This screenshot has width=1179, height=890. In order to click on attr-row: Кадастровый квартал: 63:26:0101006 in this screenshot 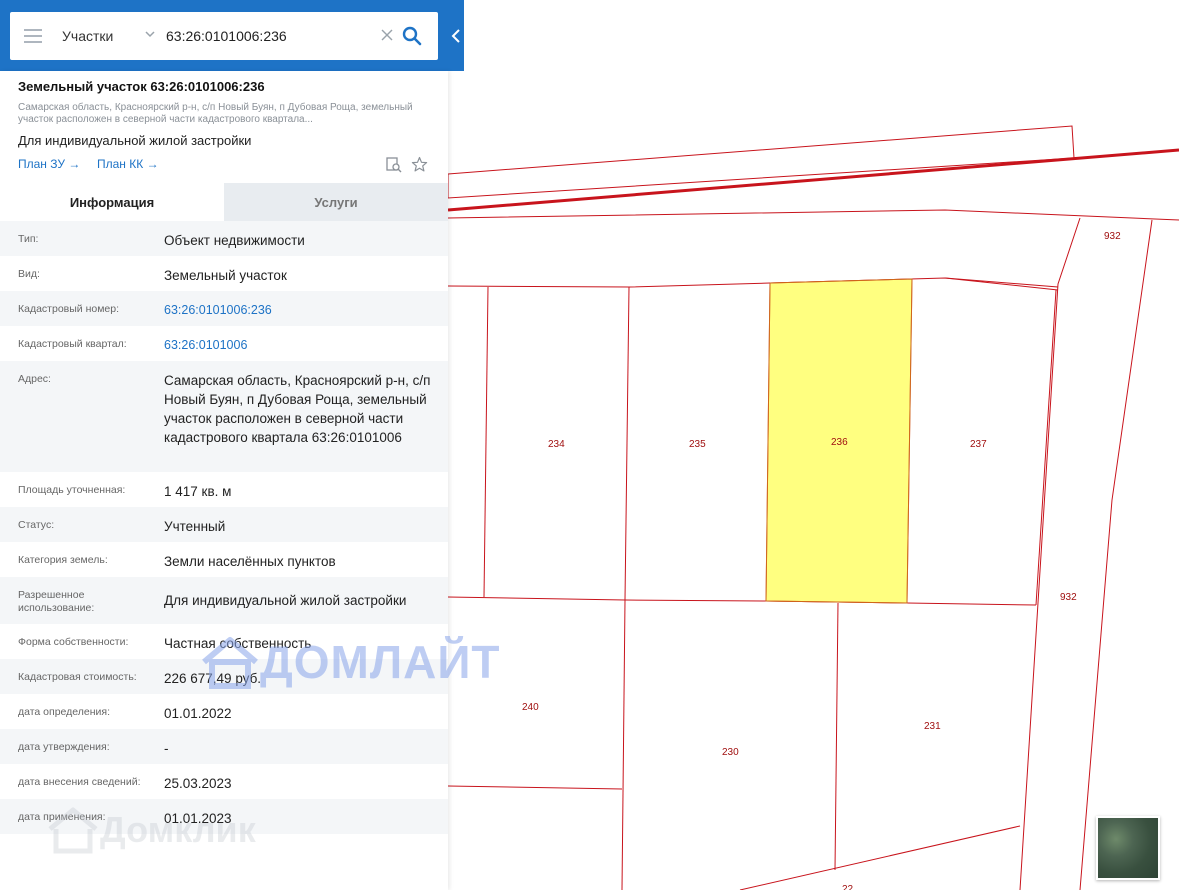, I will do `click(224, 343)`.